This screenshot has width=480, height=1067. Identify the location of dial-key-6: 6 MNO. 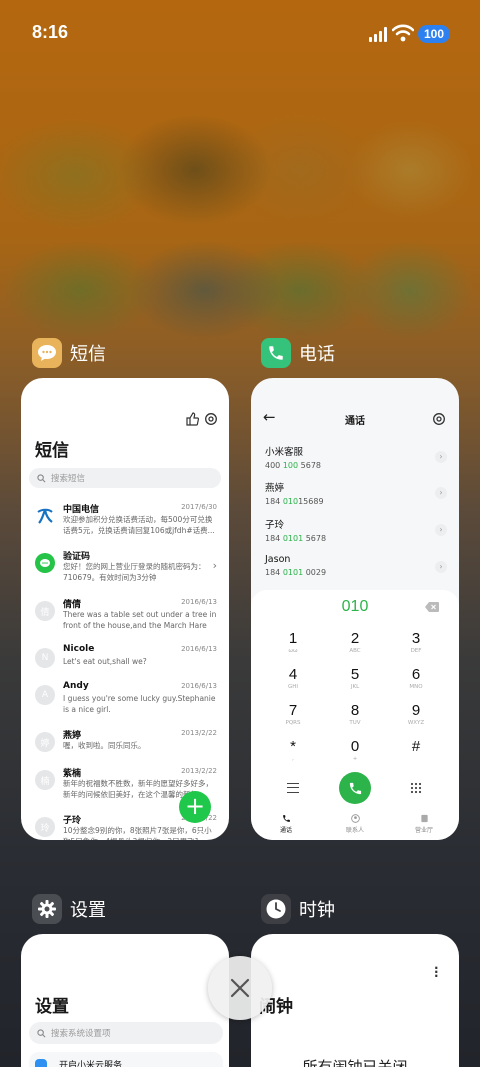
(416, 678).